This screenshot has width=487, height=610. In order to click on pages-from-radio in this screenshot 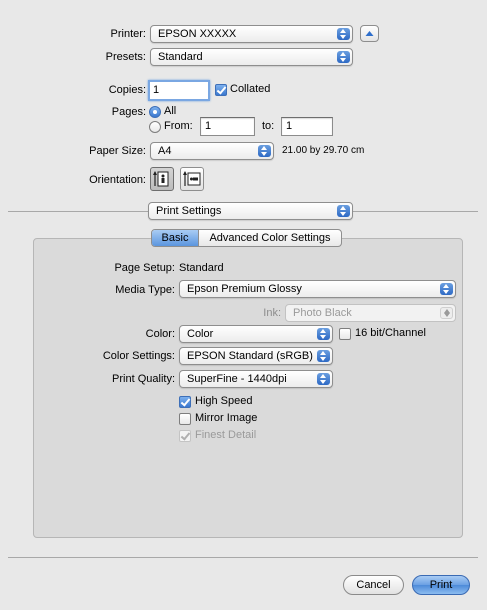, I will do `click(155, 127)`.